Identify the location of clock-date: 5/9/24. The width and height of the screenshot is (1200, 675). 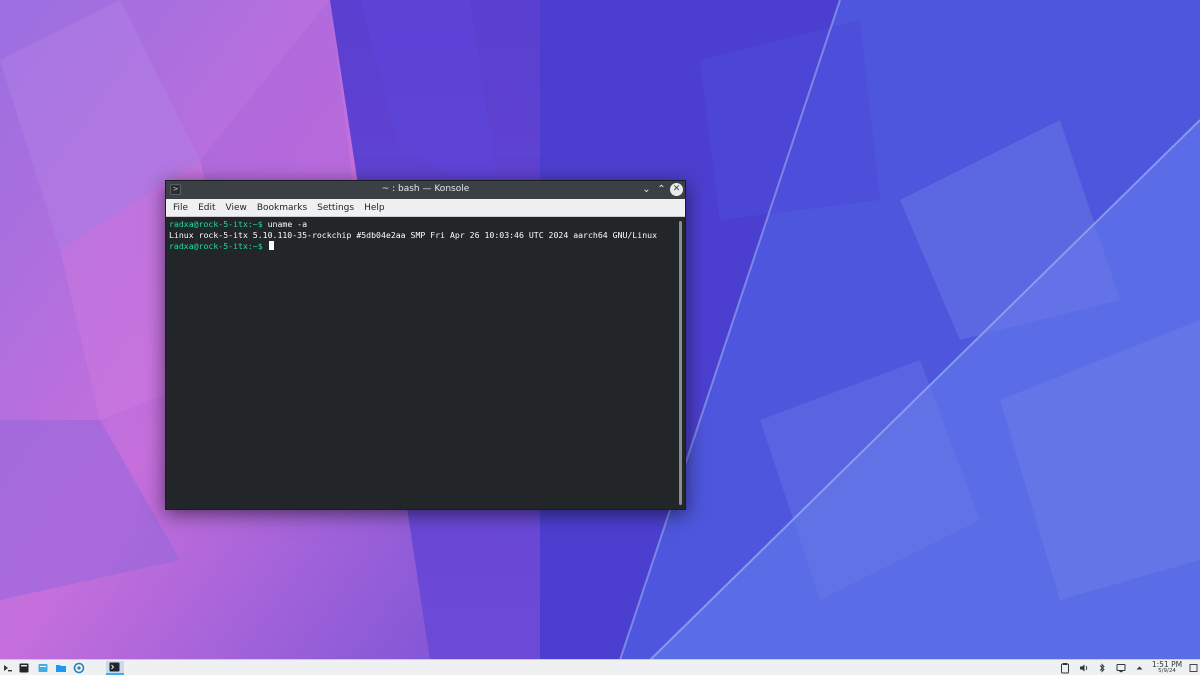
(1167, 671).